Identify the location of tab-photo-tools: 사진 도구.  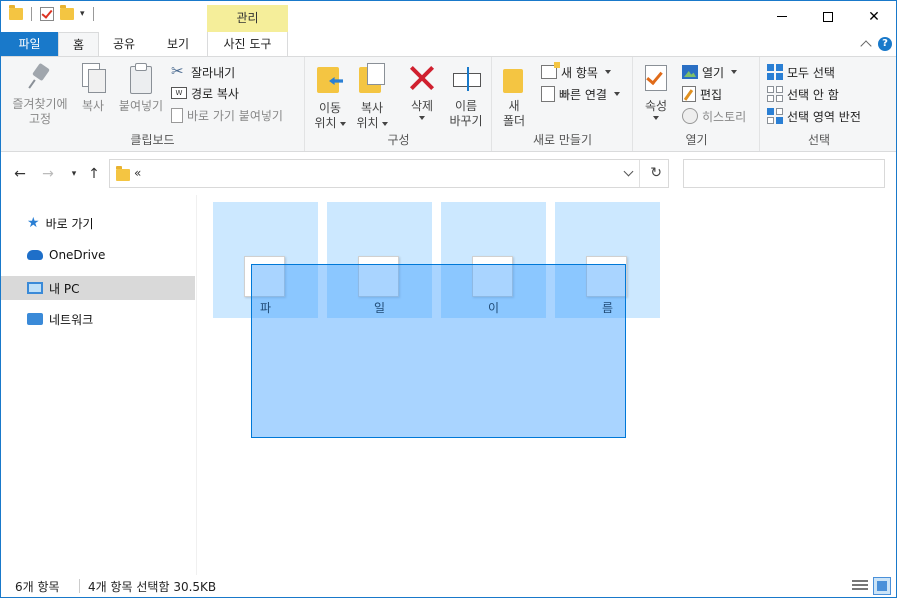
(247, 44).